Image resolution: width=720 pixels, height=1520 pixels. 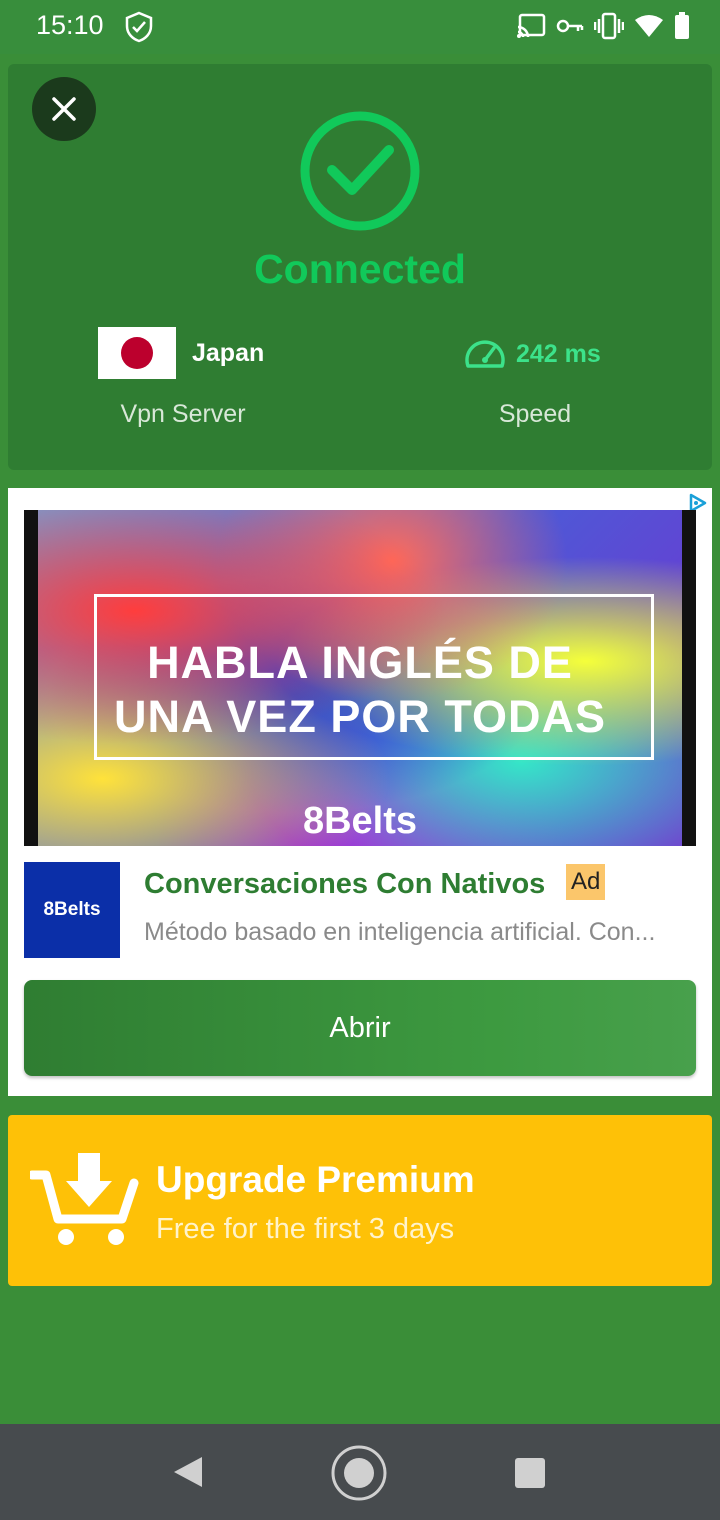 What do you see at coordinates (682, 26) in the screenshot?
I see `battery-icon` at bounding box center [682, 26].